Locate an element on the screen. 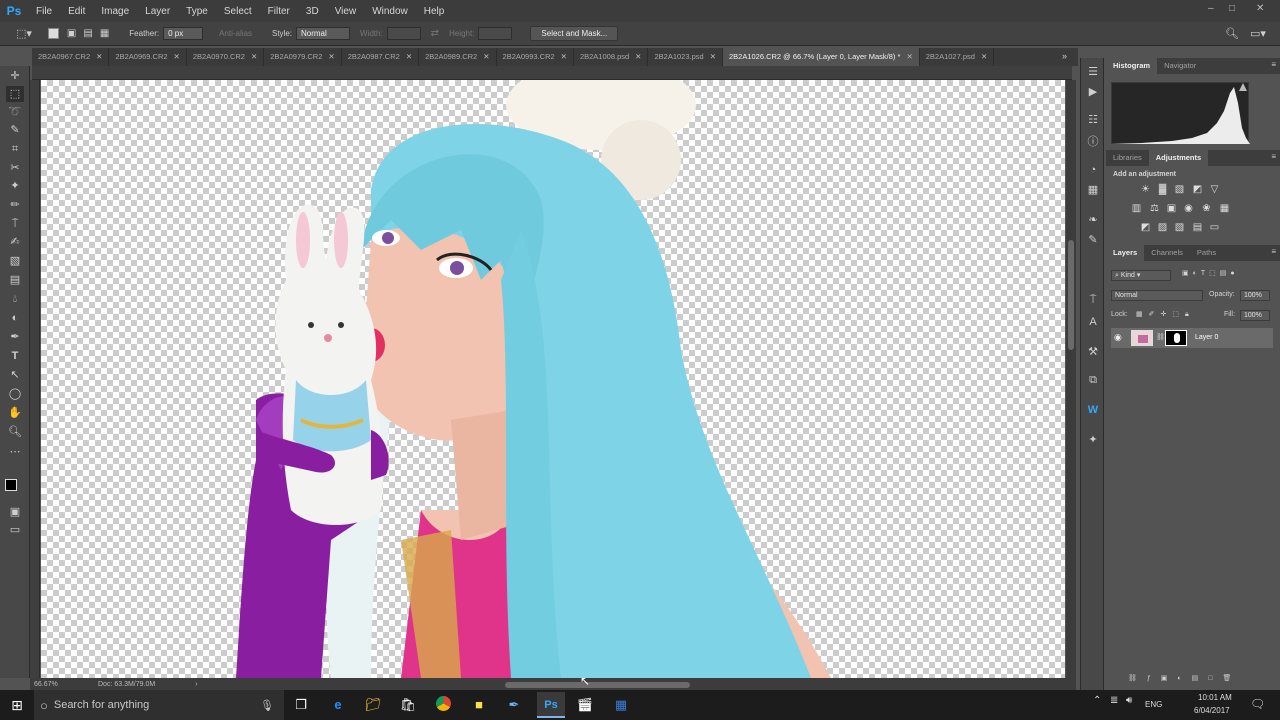 The height and width of the screenshot is (720, 1280). chain-link-icon: ⛓︎ is located at coordinates (1160, 337).